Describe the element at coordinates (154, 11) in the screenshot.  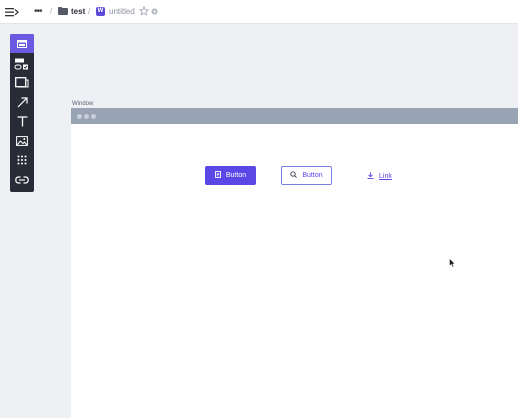
I see `settings-icon` at that location.